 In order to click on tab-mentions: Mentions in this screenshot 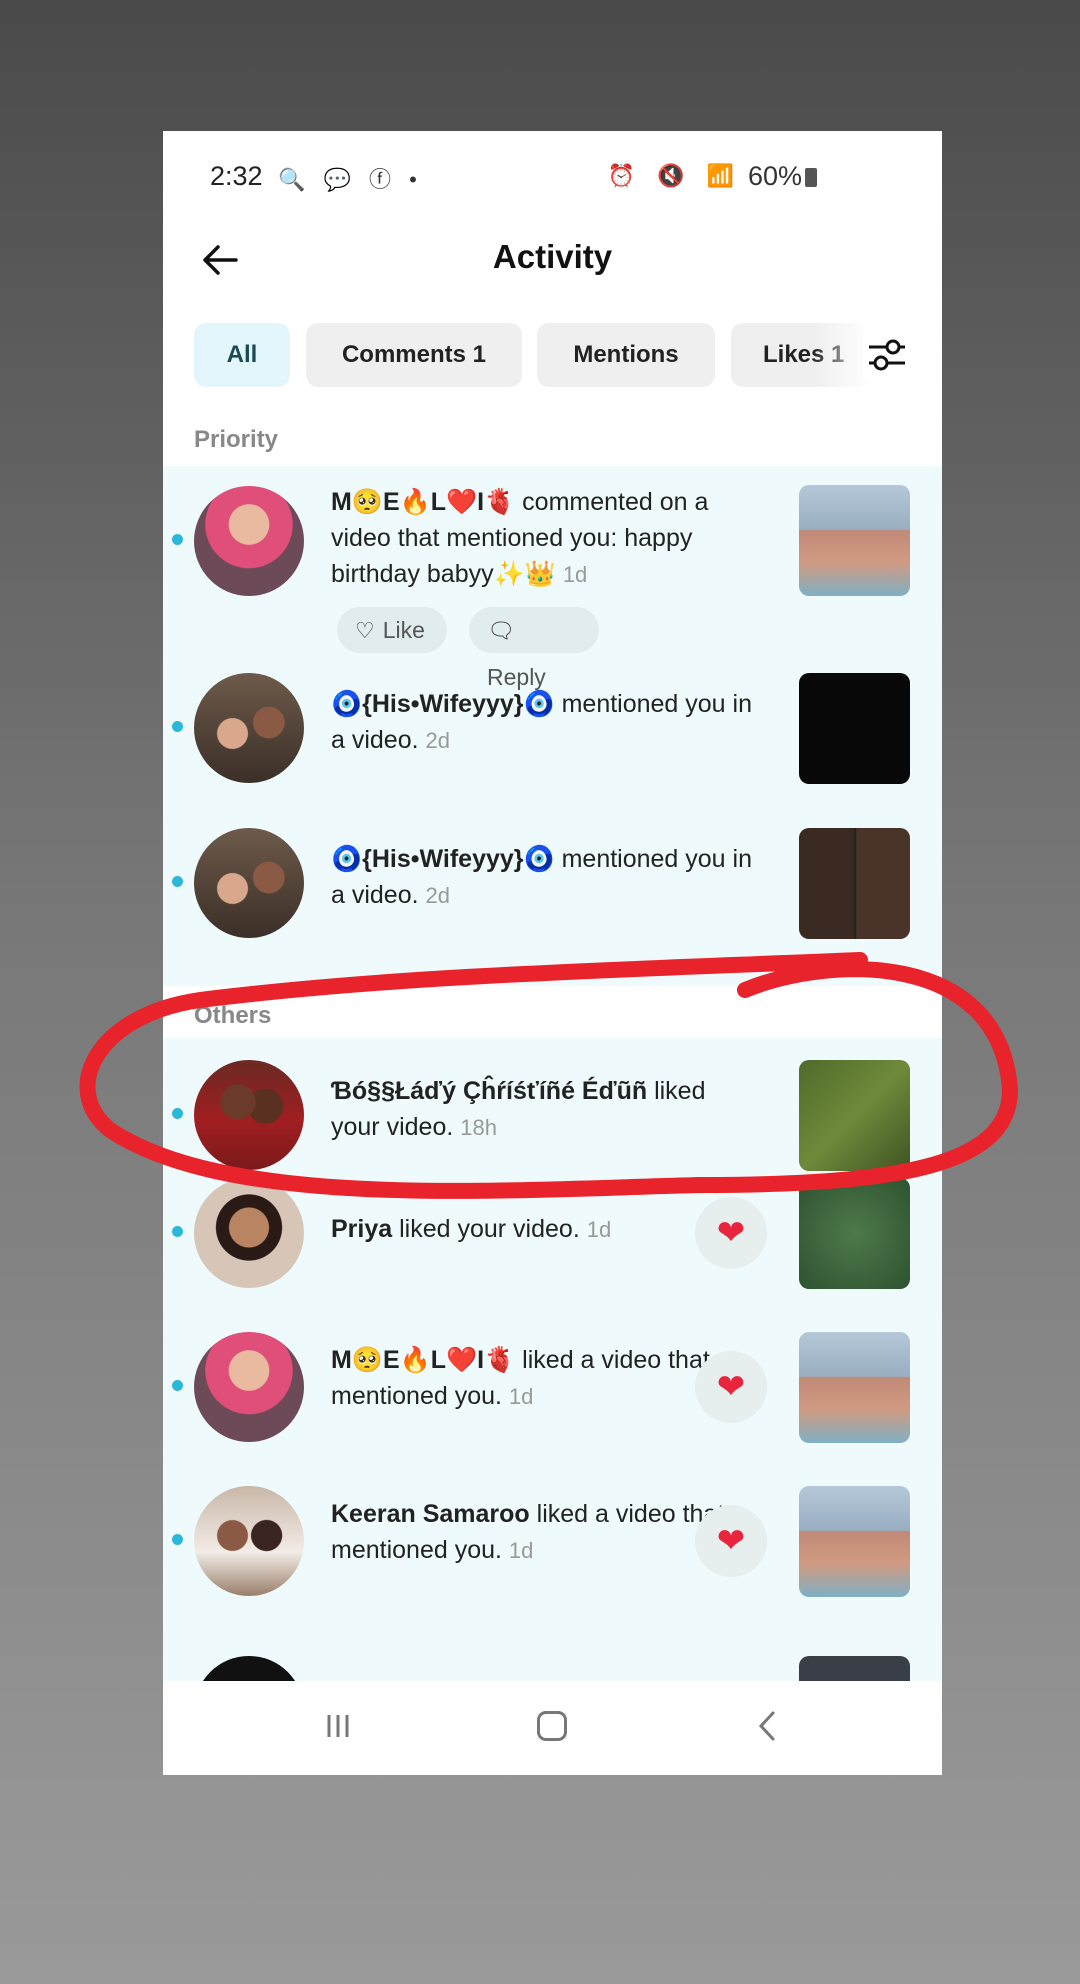, I will do `click(626, 355)`.